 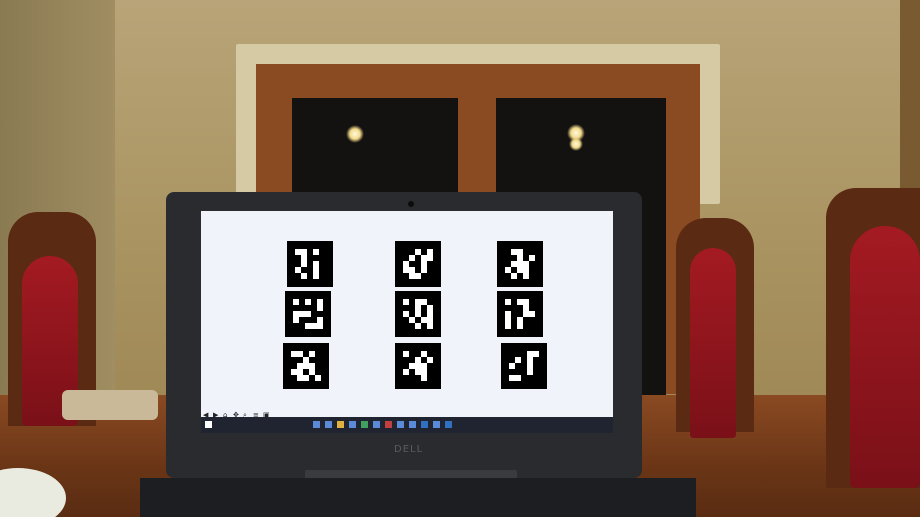 I want to click on taskbar-app-11-icon, so click(x=436, y=424).